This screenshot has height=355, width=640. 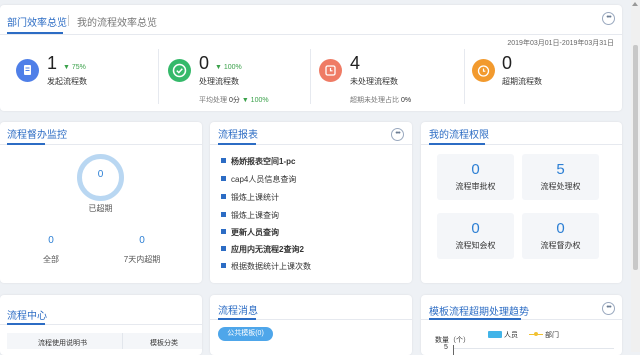 I want to click on scrollbar-thumb, so click(x=635, y=157).